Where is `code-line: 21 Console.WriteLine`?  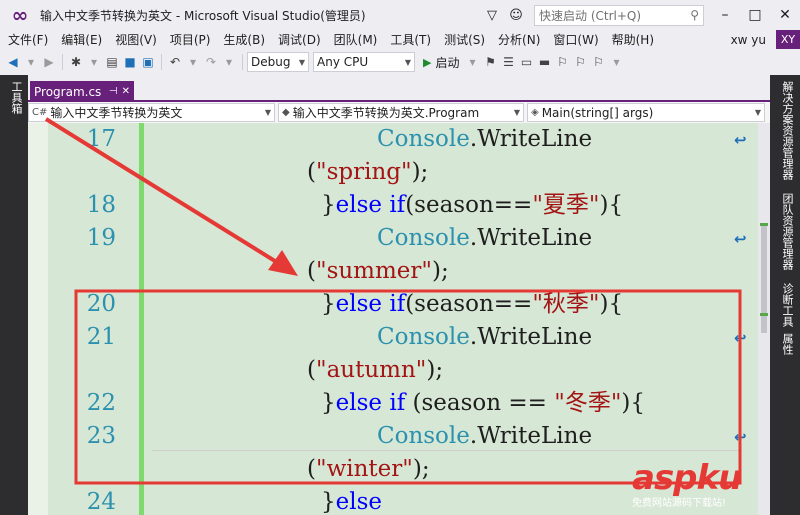 code-line: 21 Console.WriteLine is located at coordinates (399, 337).